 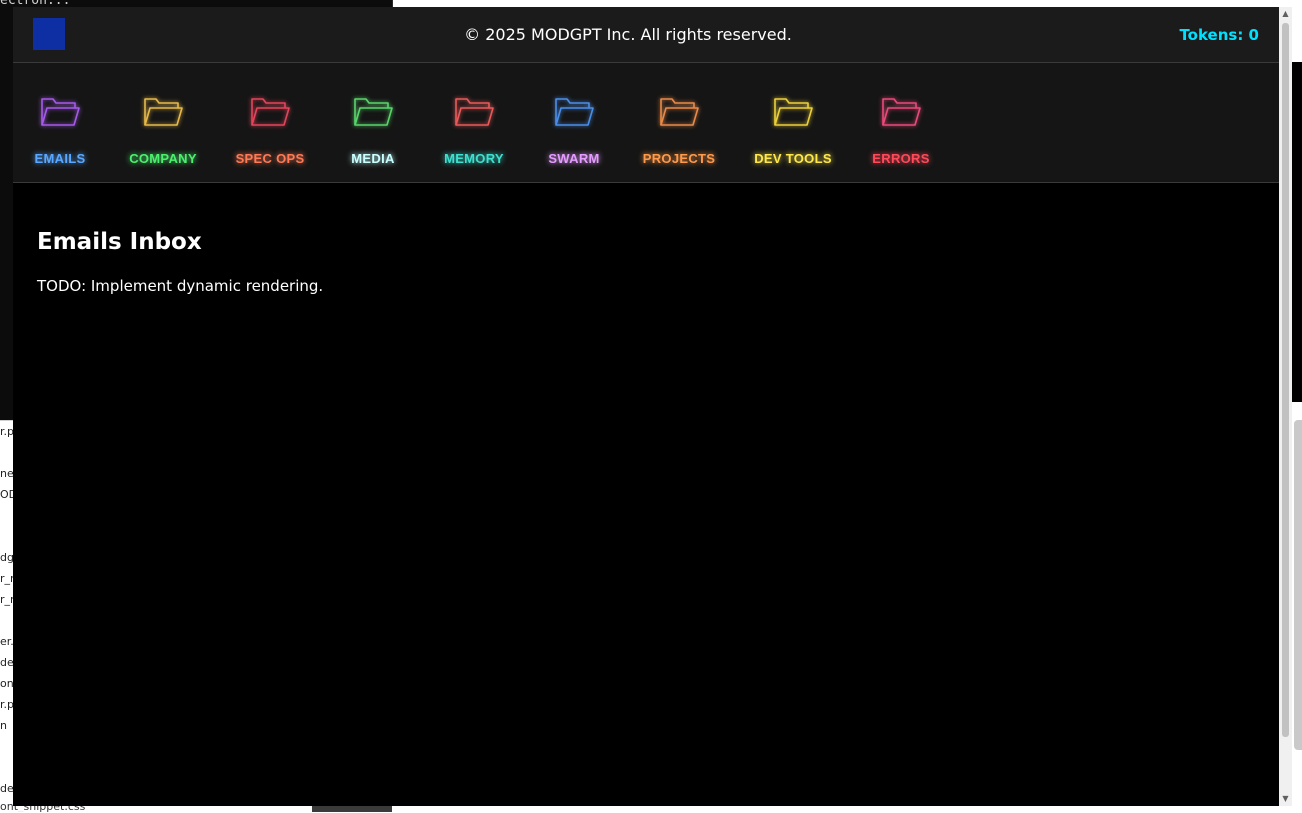 What do you see at coordinates (60, 158) in the screenshot?
I see `nav-label-emails: EMAILS` at bounding box center [60, 158].